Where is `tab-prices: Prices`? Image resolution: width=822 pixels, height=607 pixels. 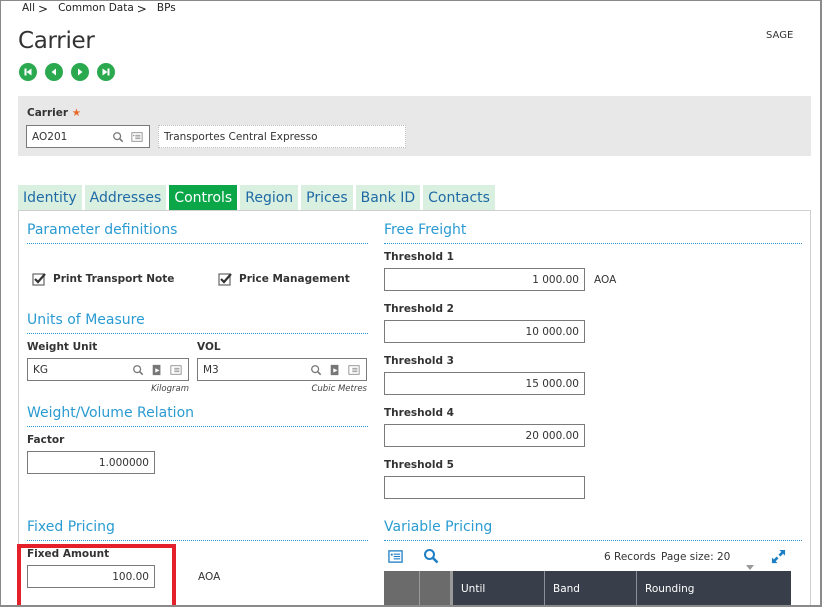 tab-prices: Prices is located at coordinates (327, 197).